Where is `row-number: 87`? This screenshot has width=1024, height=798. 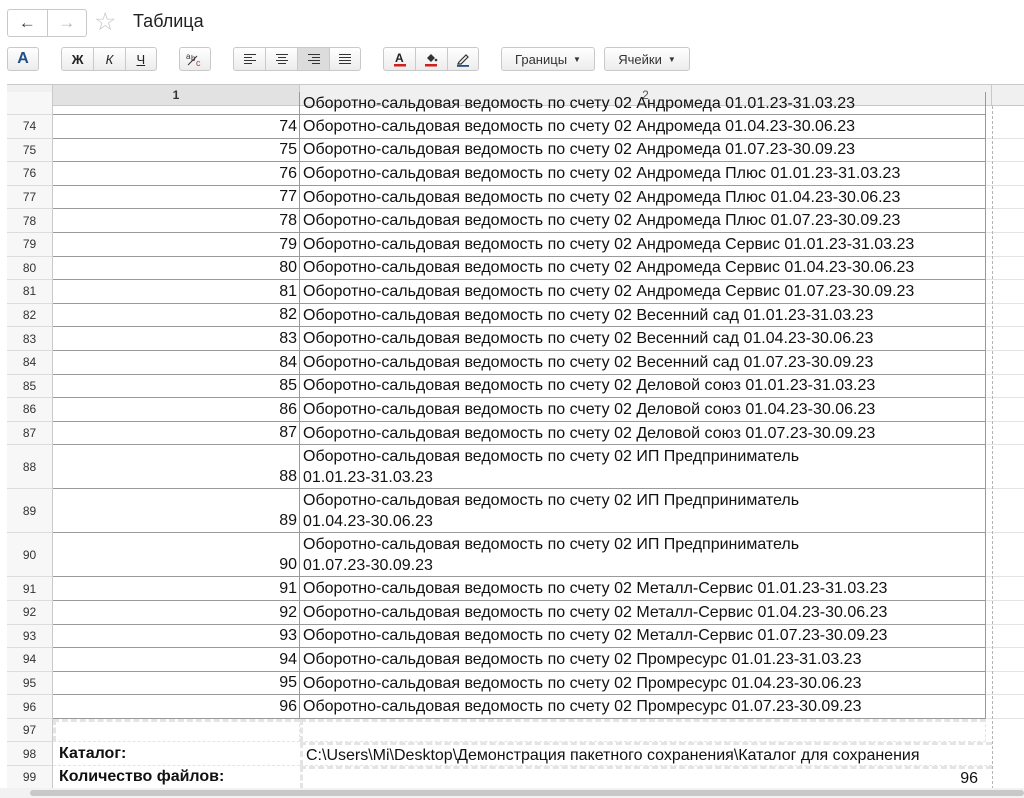 row-number: 87 is located at coordinates (30, 433).